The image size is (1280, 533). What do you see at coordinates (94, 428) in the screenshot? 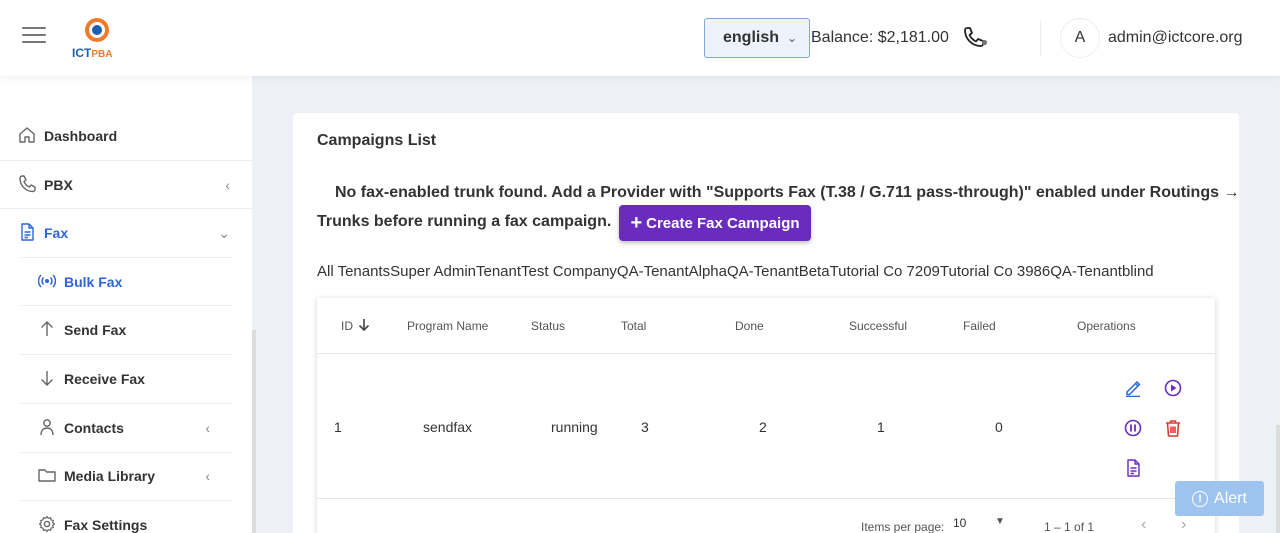
I see `sidebar-item-label: Contacts` at bounding box center [94, 428].